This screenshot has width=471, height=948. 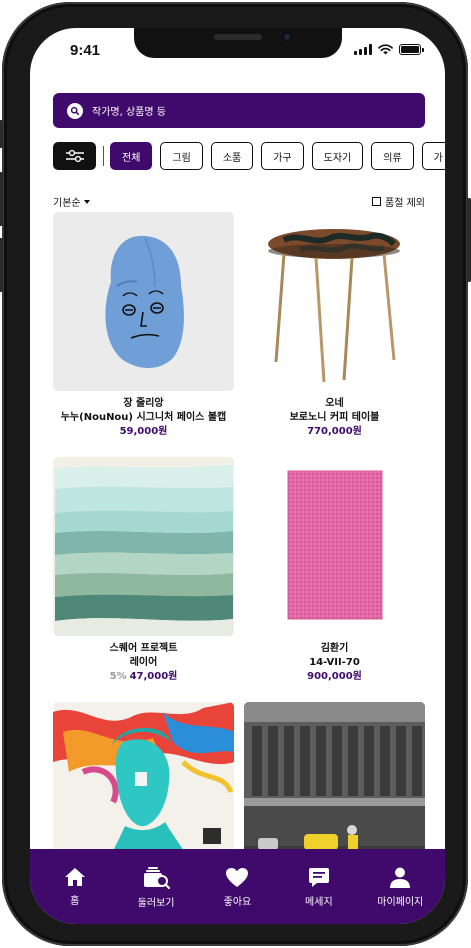 What do you see at coordinates (74, 877) in the screenshot?
I see `home-icon` at bounding box center [74, 877].